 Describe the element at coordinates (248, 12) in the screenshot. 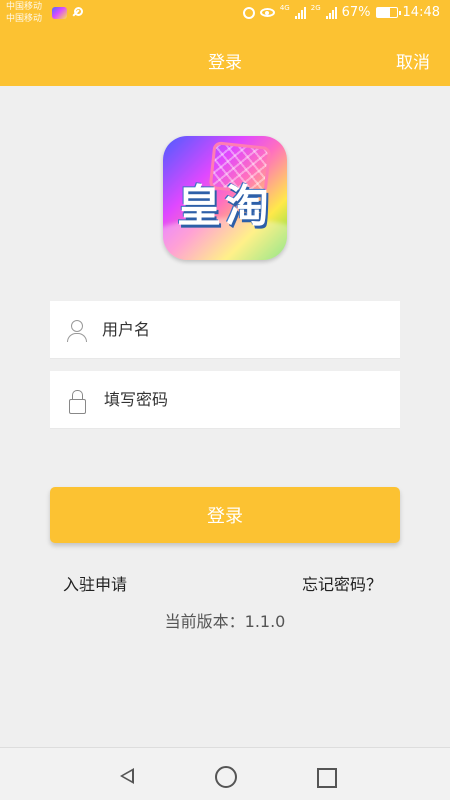

I see `alarm-icon` at that location.